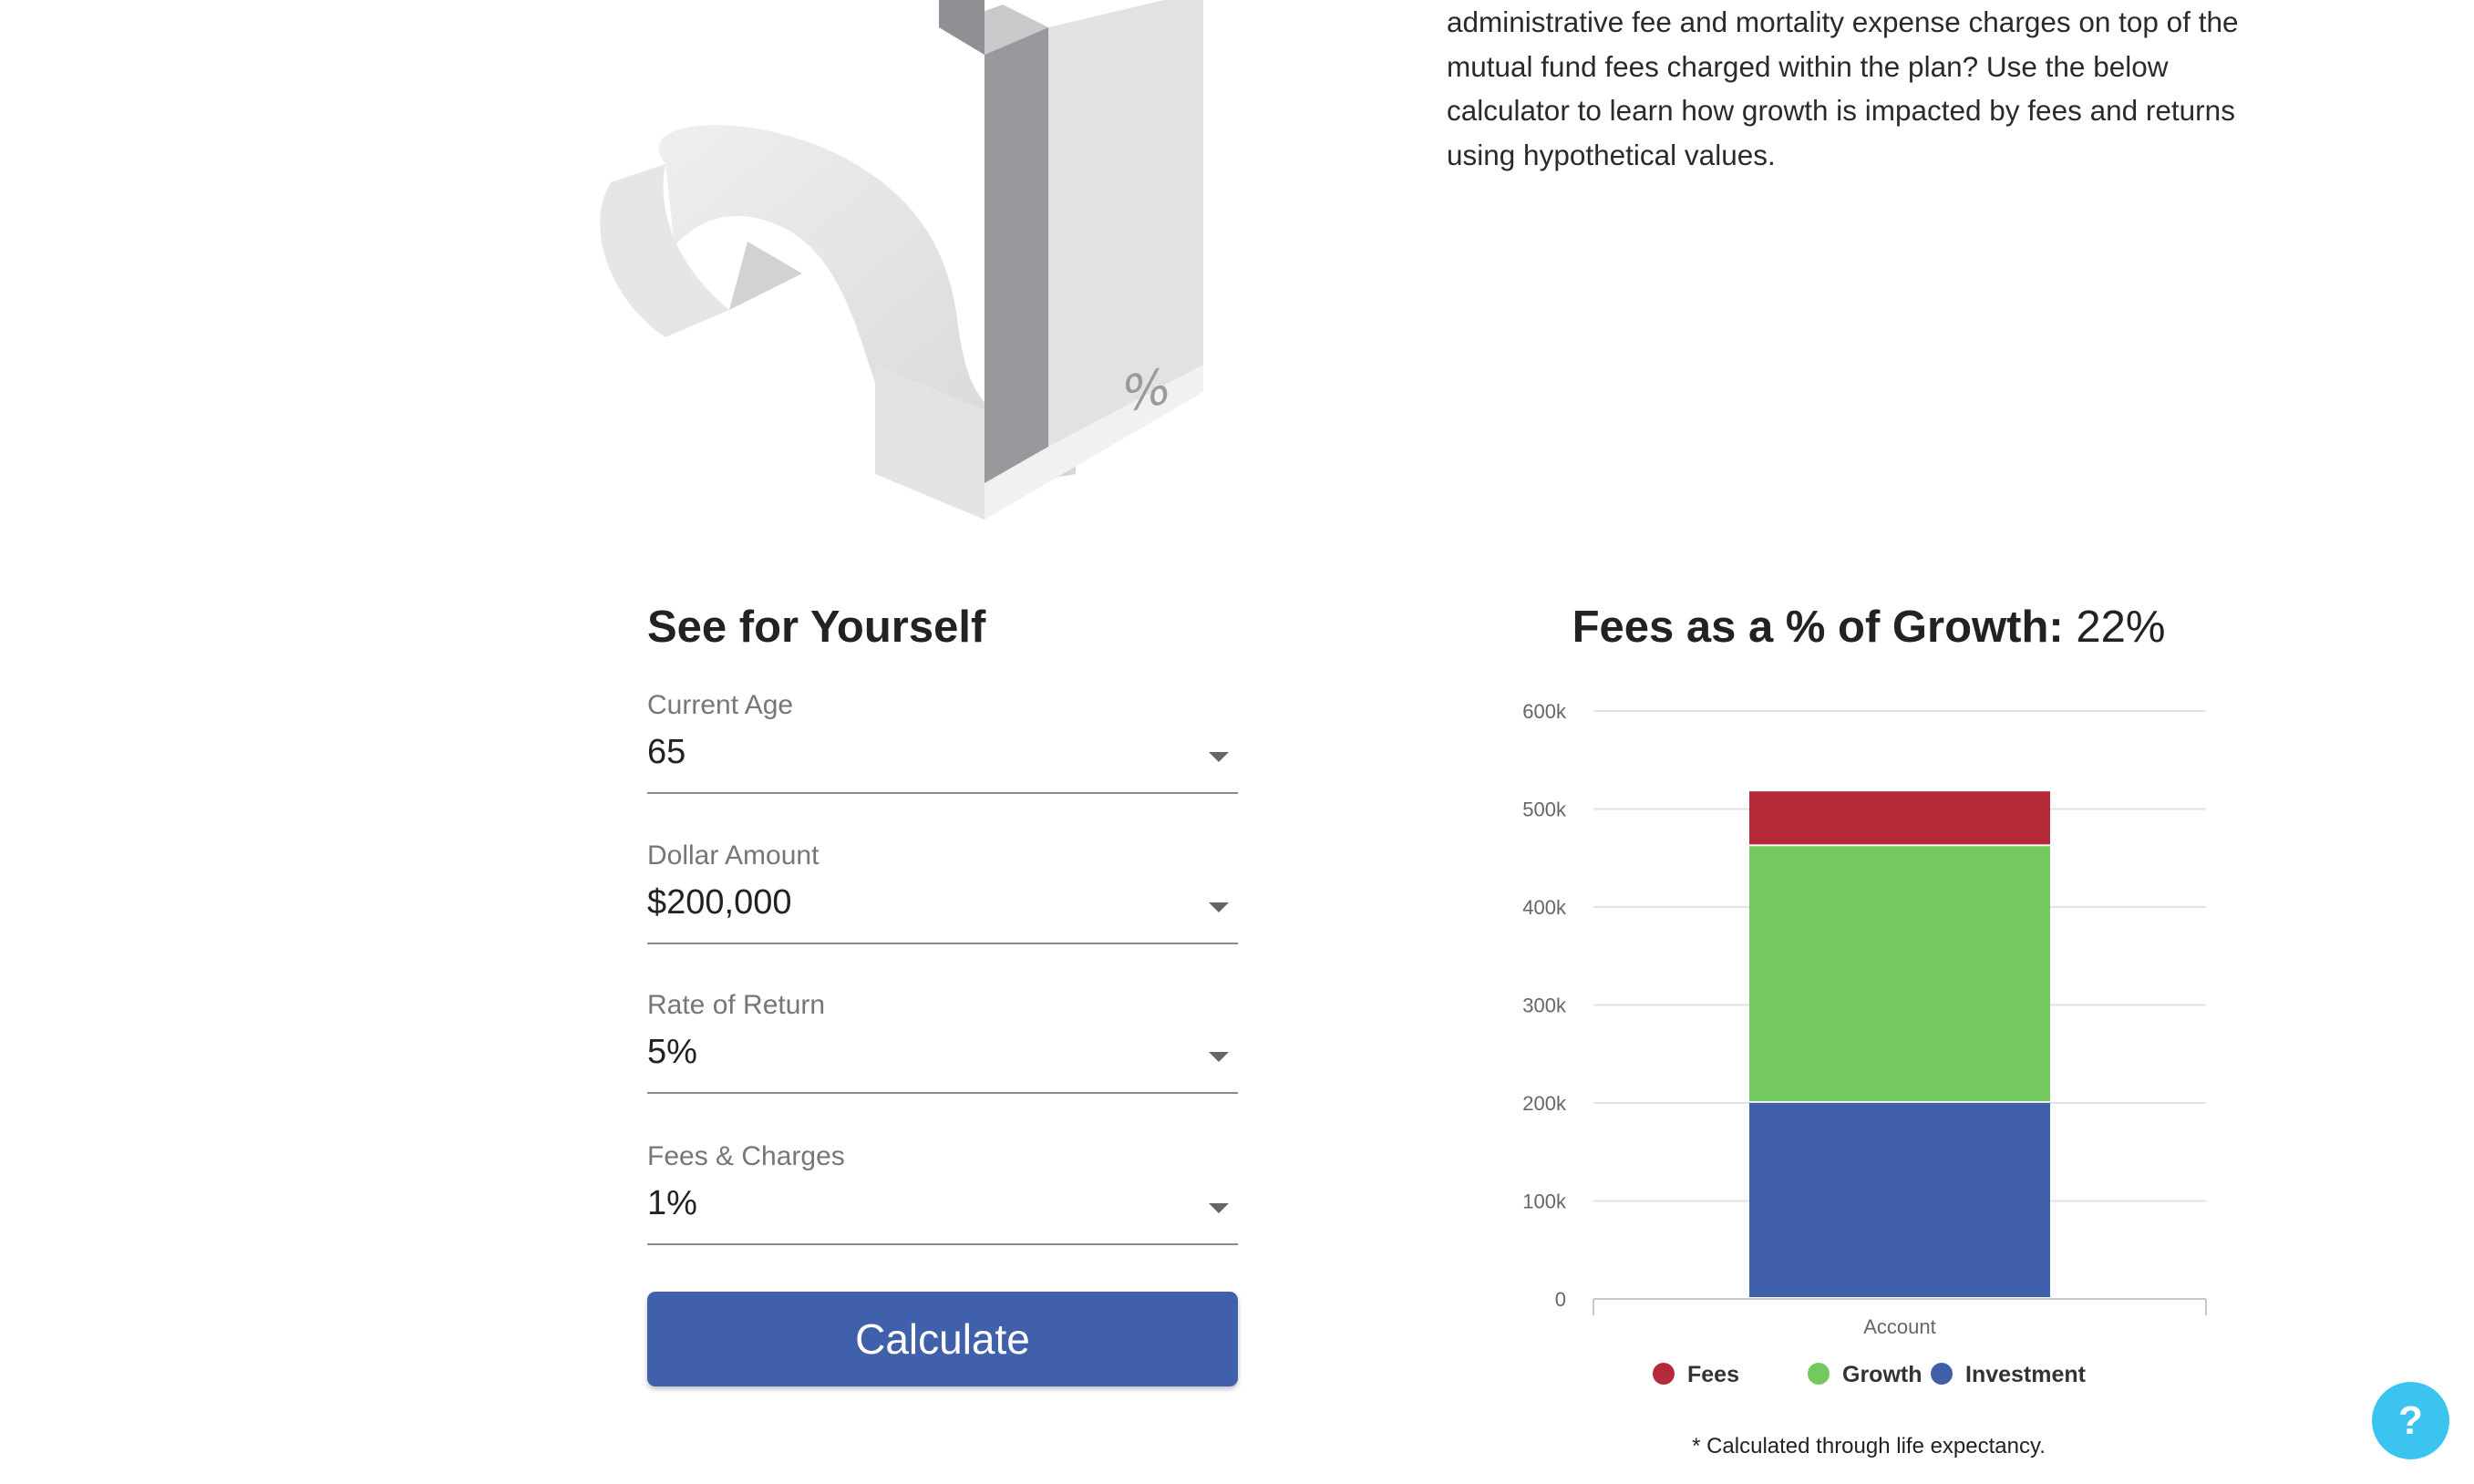 The image size is (2474, 1484). I want to click on dollar-amount-label: Dollar Amount, so click(733, 855).